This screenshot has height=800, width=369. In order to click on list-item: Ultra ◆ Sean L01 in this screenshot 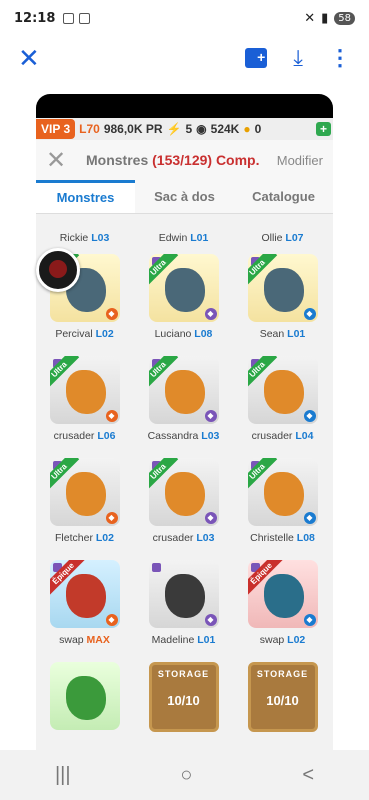, I will do `click(282, 299)`.